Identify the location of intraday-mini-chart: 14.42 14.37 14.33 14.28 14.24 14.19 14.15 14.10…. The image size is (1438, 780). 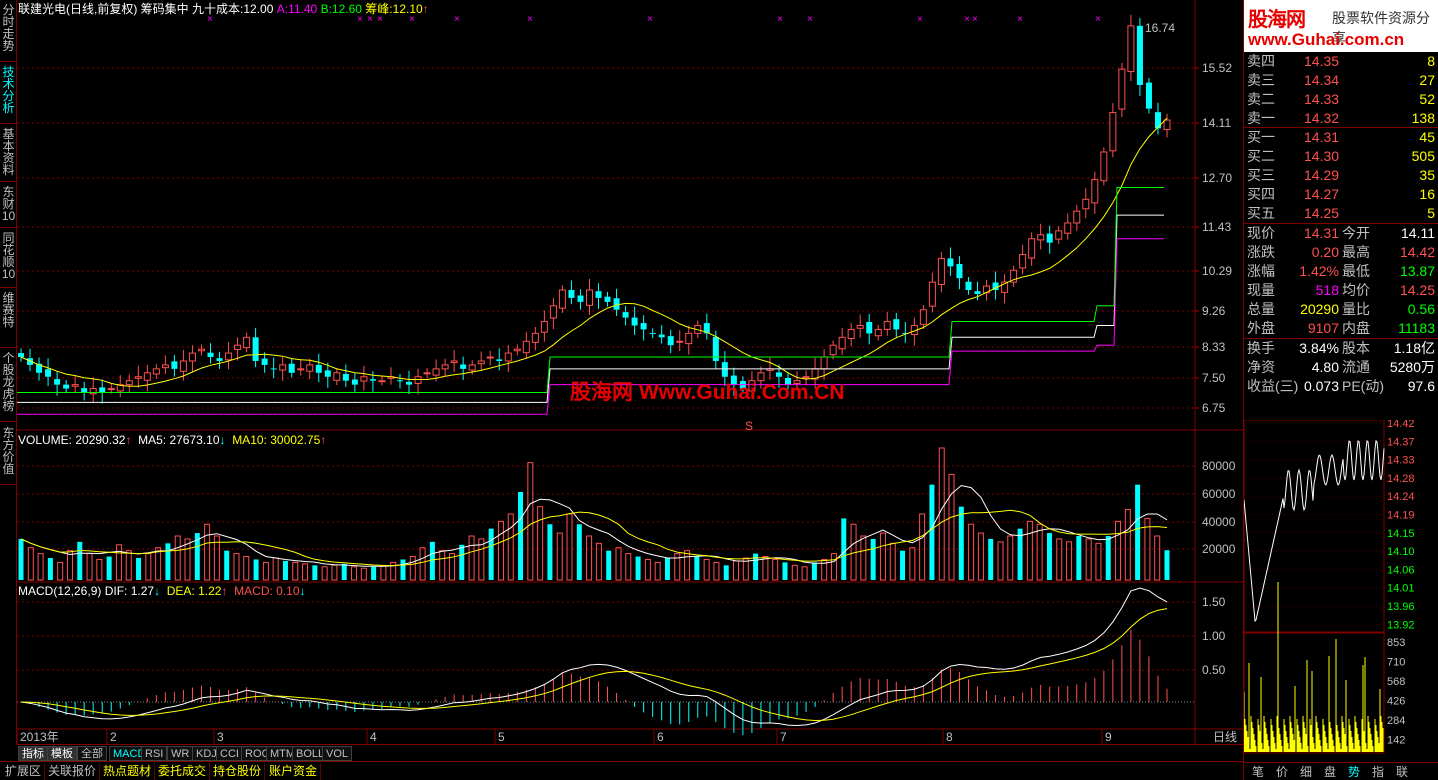
(1341, 587).